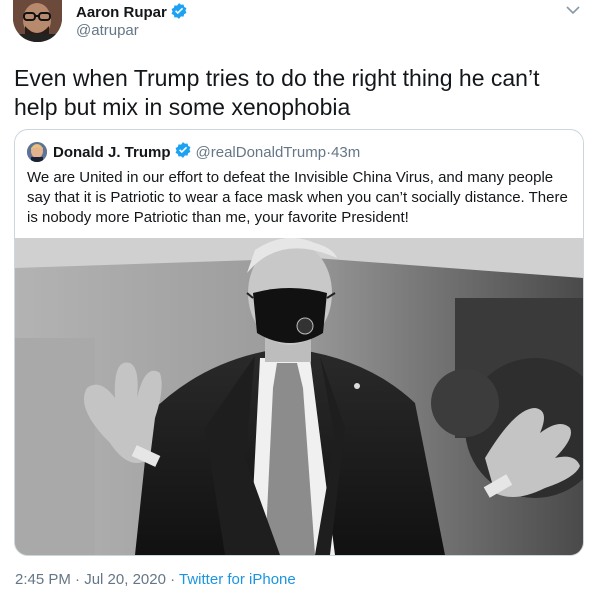 This screenshot has width=597, height=606. I want to click on author-avatar, so click(37, 21).